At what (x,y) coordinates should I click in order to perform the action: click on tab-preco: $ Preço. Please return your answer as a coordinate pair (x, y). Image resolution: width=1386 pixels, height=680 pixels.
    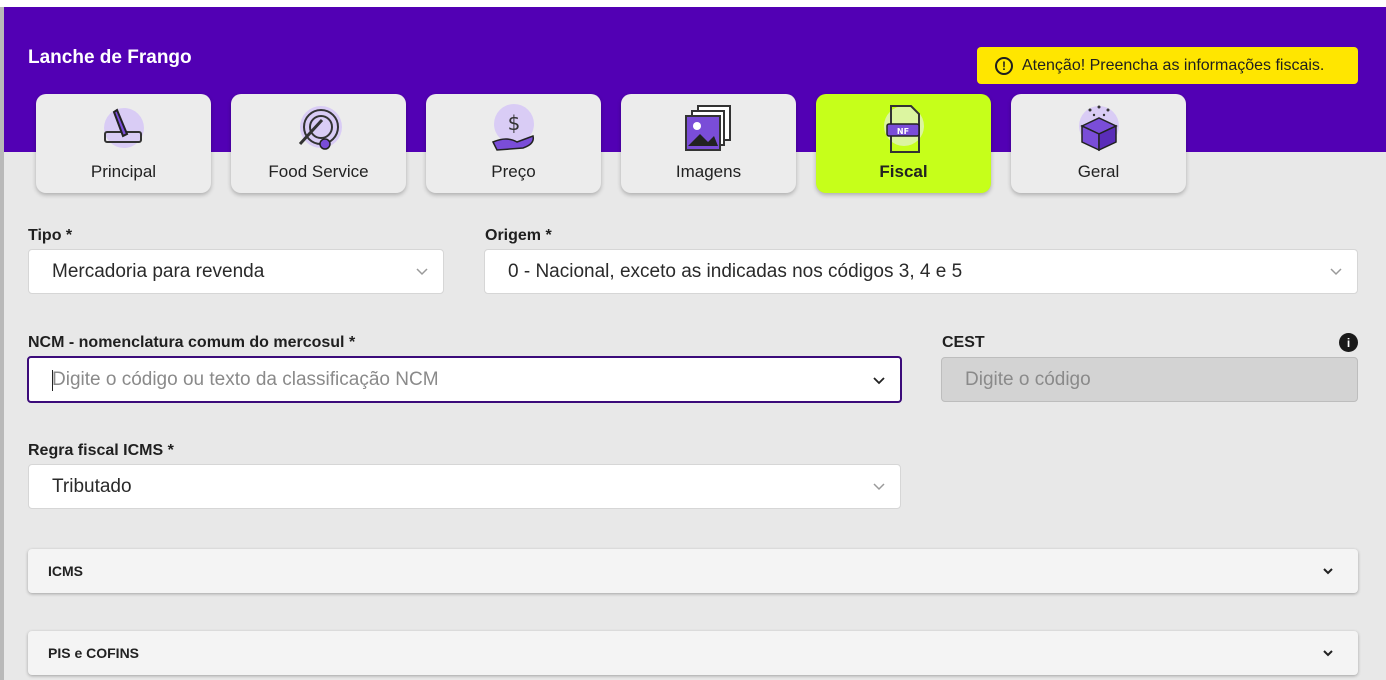
    Looking at the image, I should click on (513, 143).